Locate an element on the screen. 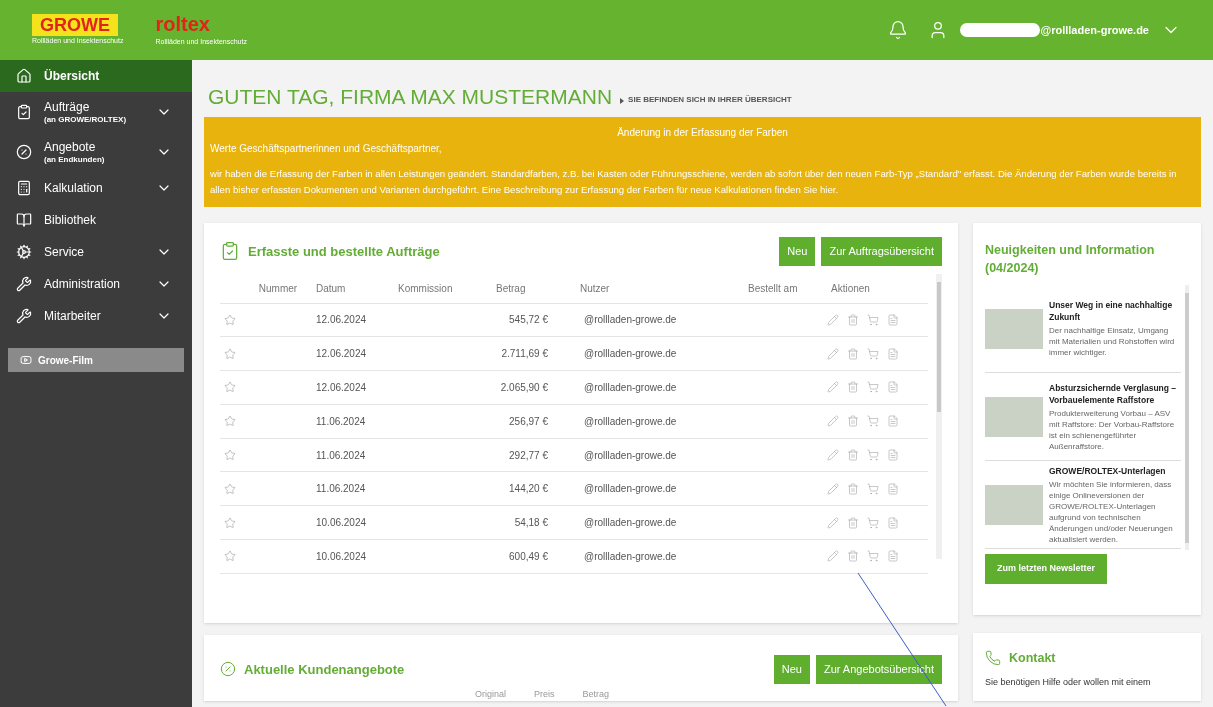  sidebar-item: Übersicht is located at coordinates (96, 76).